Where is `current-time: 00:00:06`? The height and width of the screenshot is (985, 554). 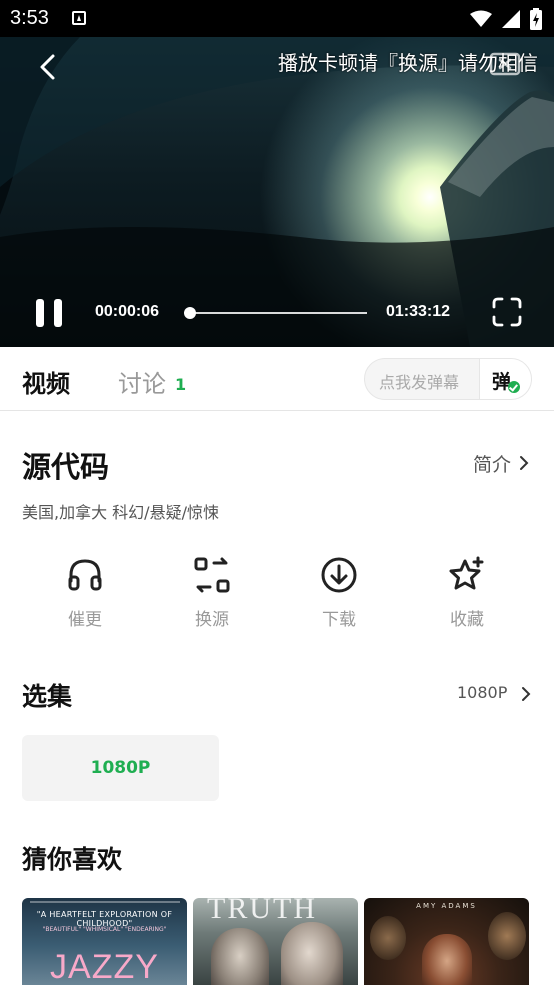 current-time: 00:00:06 is located at coordinates (127, 311).